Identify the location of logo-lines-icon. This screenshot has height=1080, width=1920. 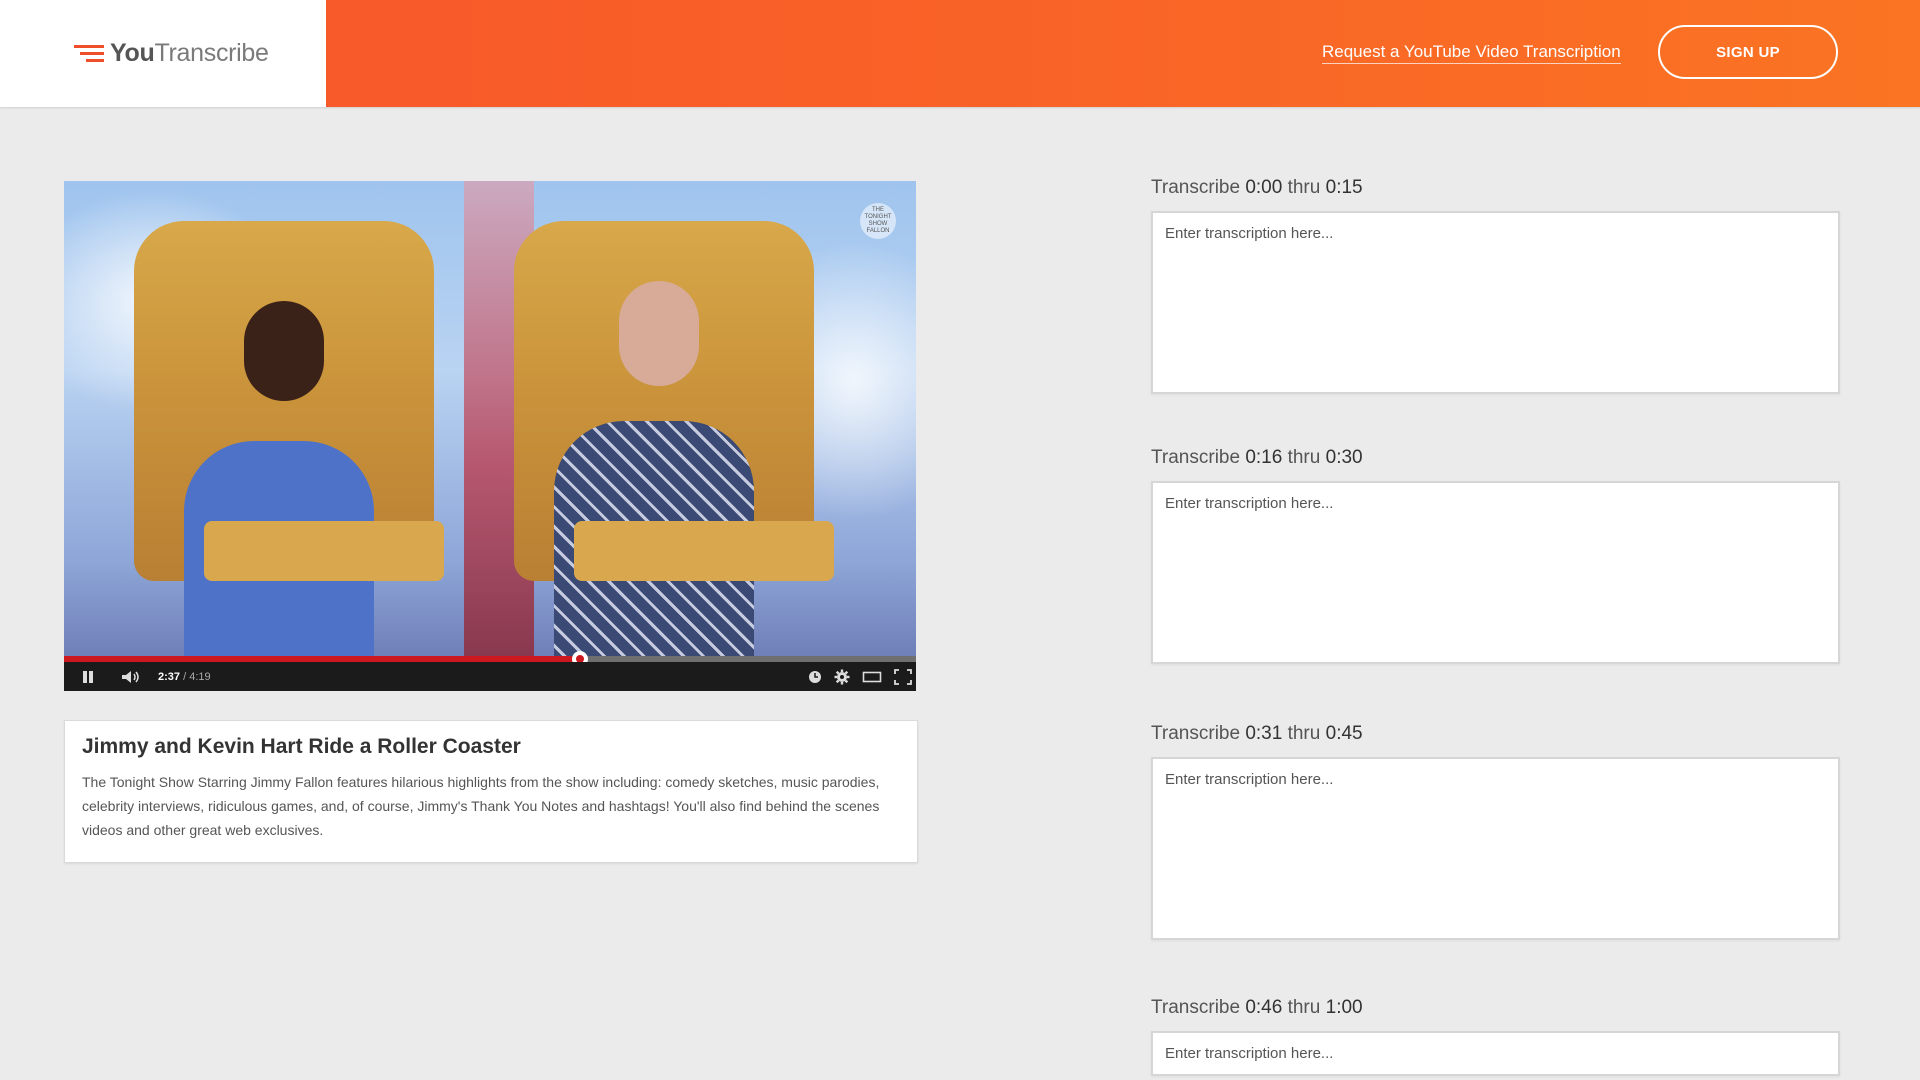
(89, 53).